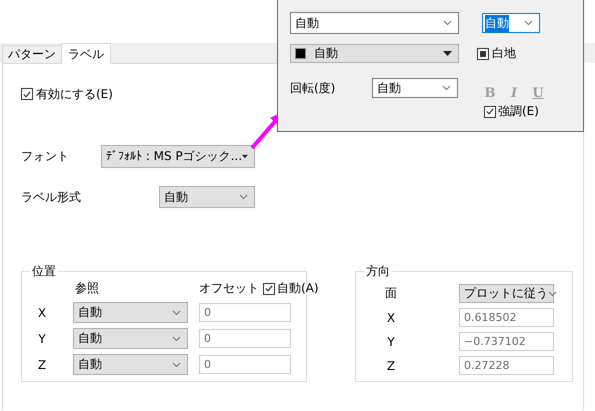  I want to click on group-title: 位置, so click(44, 271).